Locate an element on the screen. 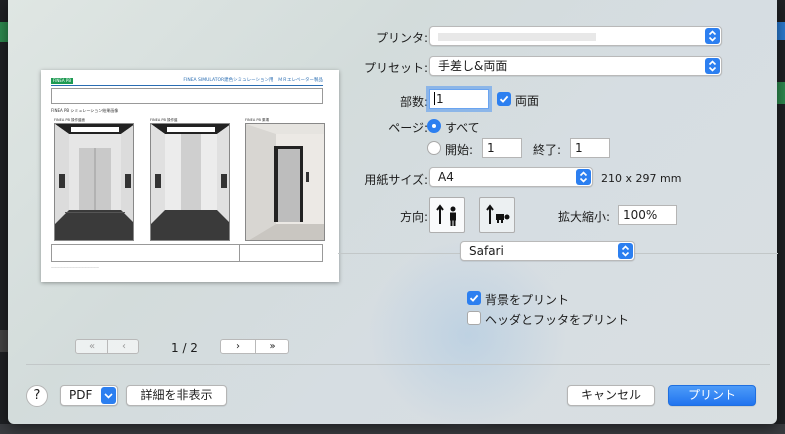  pdf-menu-button: PDF is located at coordinates (89, 395).